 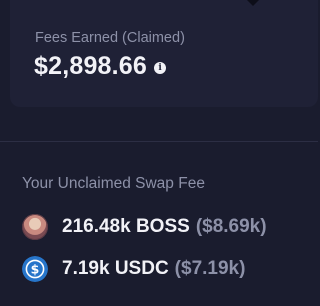 I want to click on fees-earned-label: Fees Earned (Claimed), so click(x=110, y=38).